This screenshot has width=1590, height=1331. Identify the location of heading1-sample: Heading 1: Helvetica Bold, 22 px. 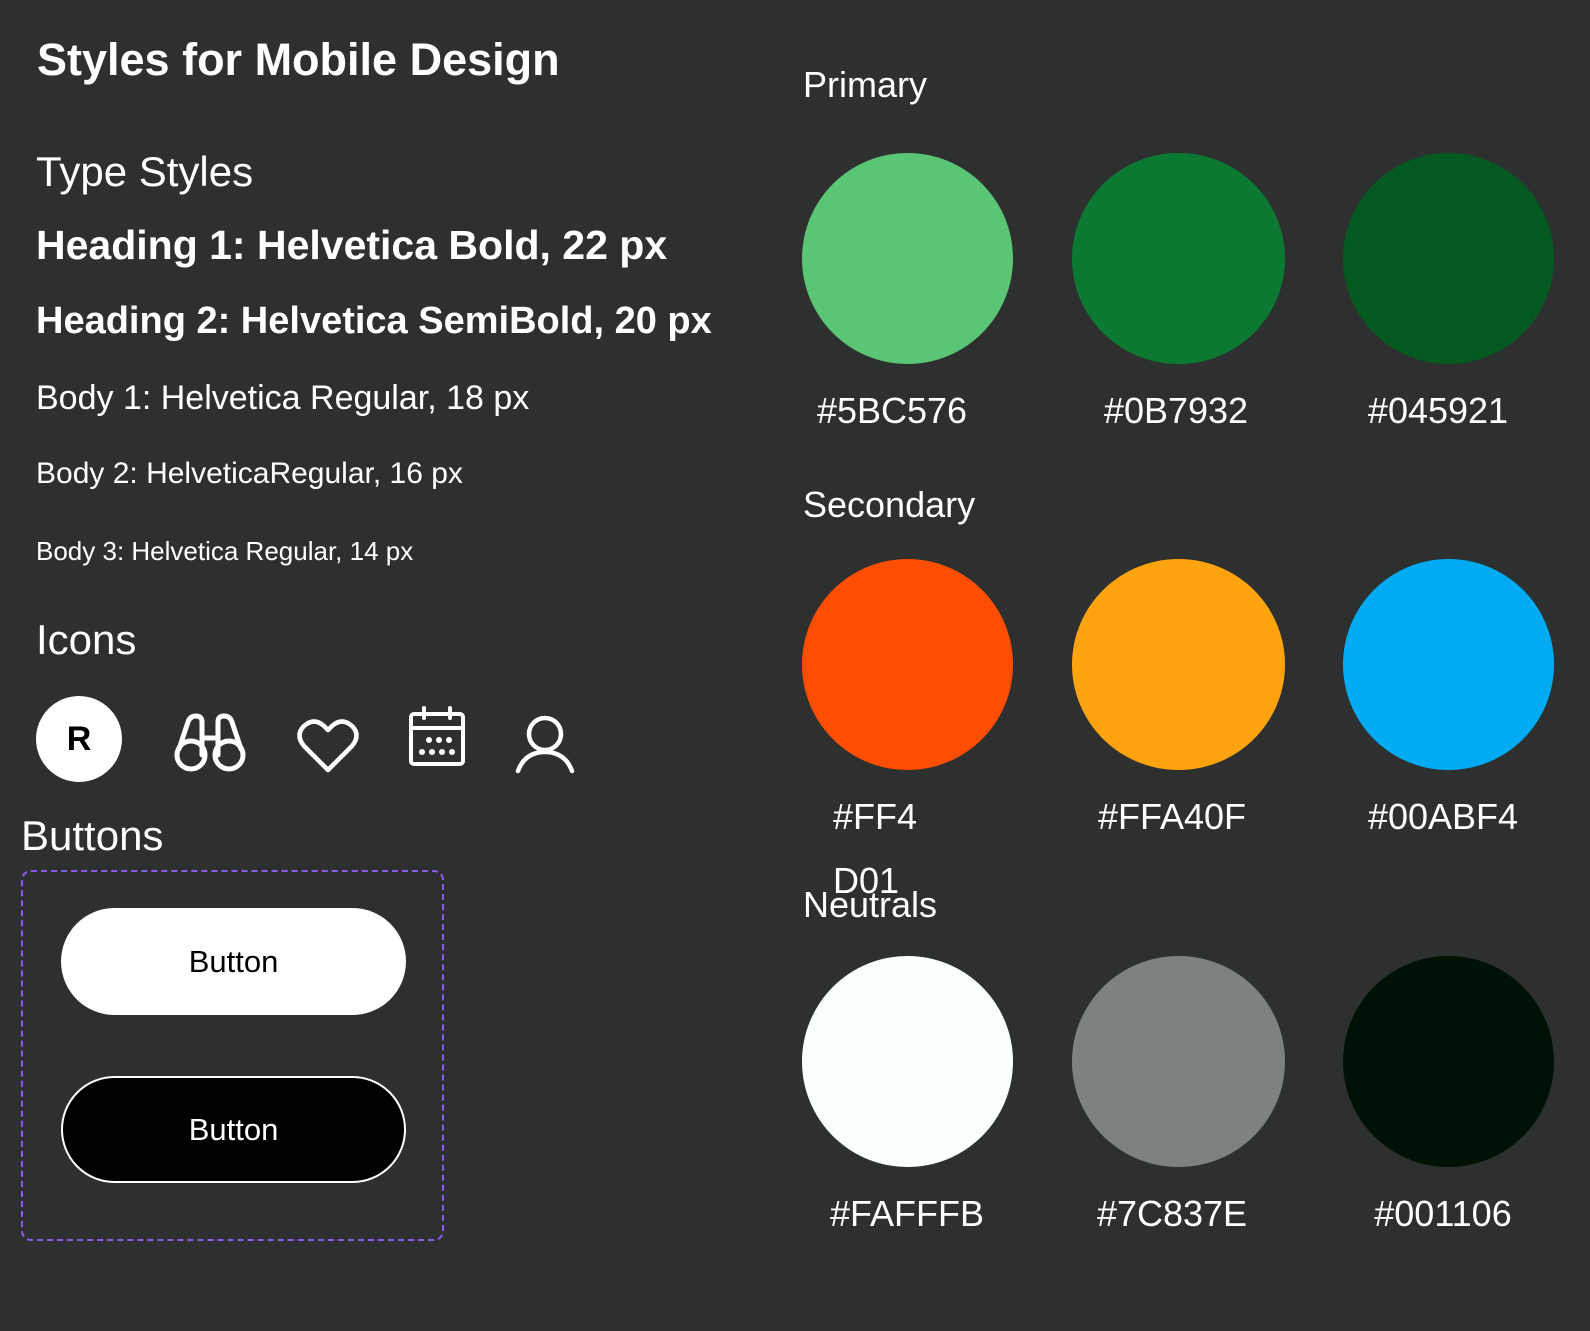
(352, 245).